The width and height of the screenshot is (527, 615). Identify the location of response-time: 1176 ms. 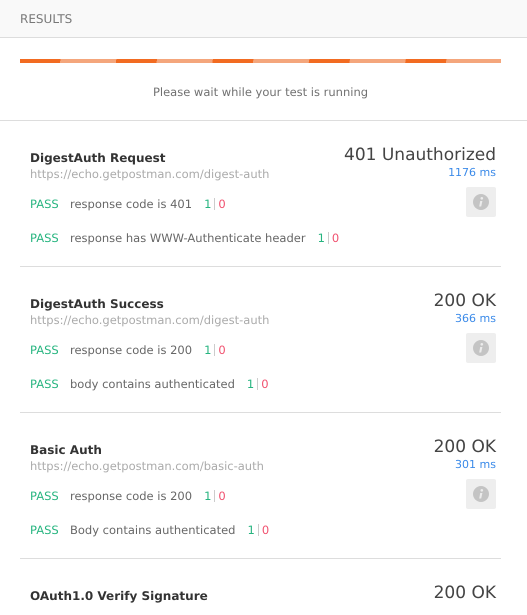
(471, 172).